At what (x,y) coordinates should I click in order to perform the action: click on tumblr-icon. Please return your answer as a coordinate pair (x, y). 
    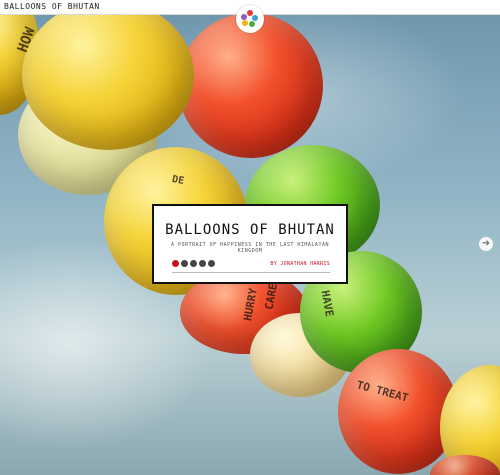
    Looking at the image, I should click on (184, 263).